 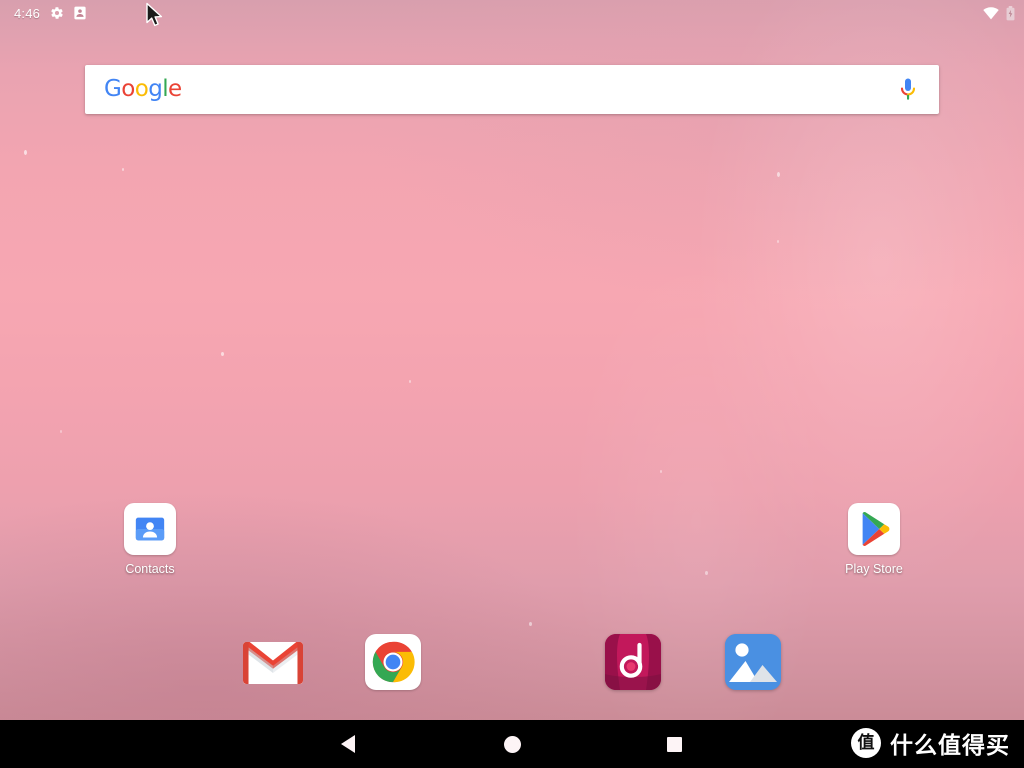 I want to click on google-logo-letter: G, so click(x=113, y=89).